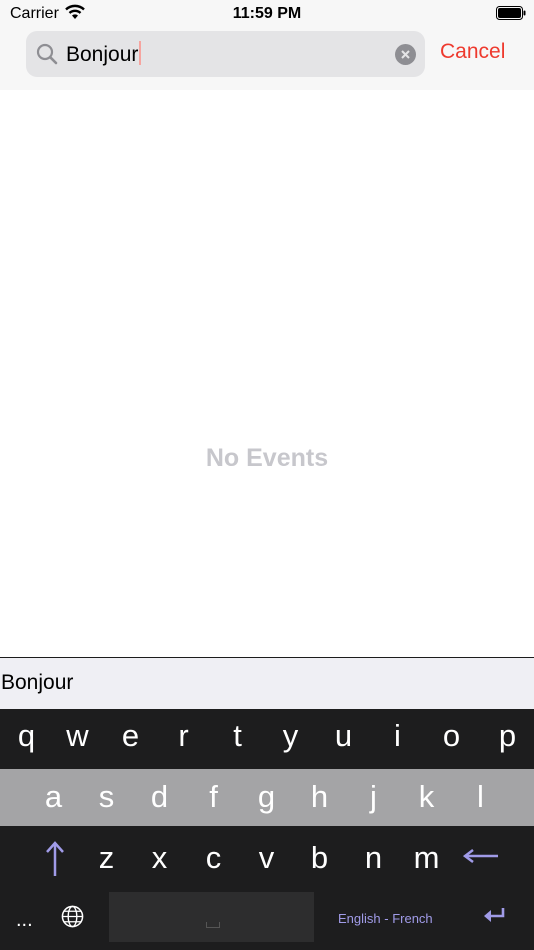 Image resolution: width=534 pixels, height=950 pixels. Describe the element at coordinates (290, 736) in the screenshot. I see `key: y` at that location.